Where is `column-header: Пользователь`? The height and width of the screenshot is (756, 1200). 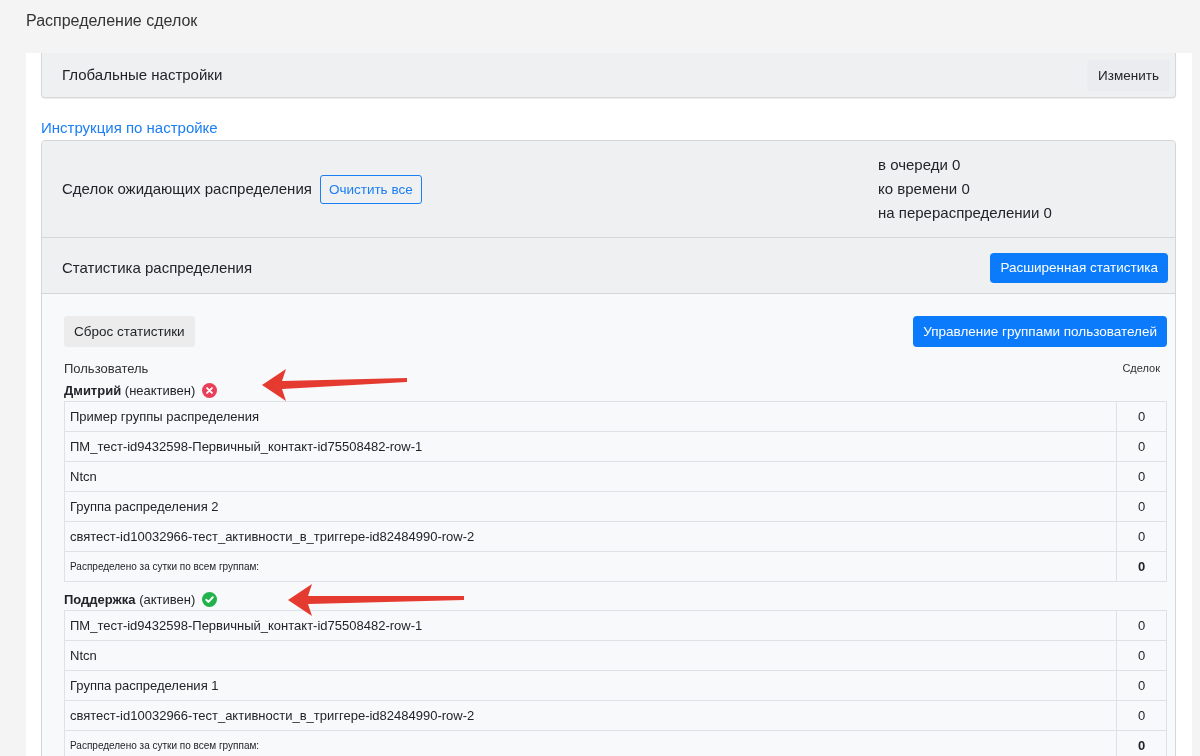
column-header: Пользователь is located at coordinates (106, 368).